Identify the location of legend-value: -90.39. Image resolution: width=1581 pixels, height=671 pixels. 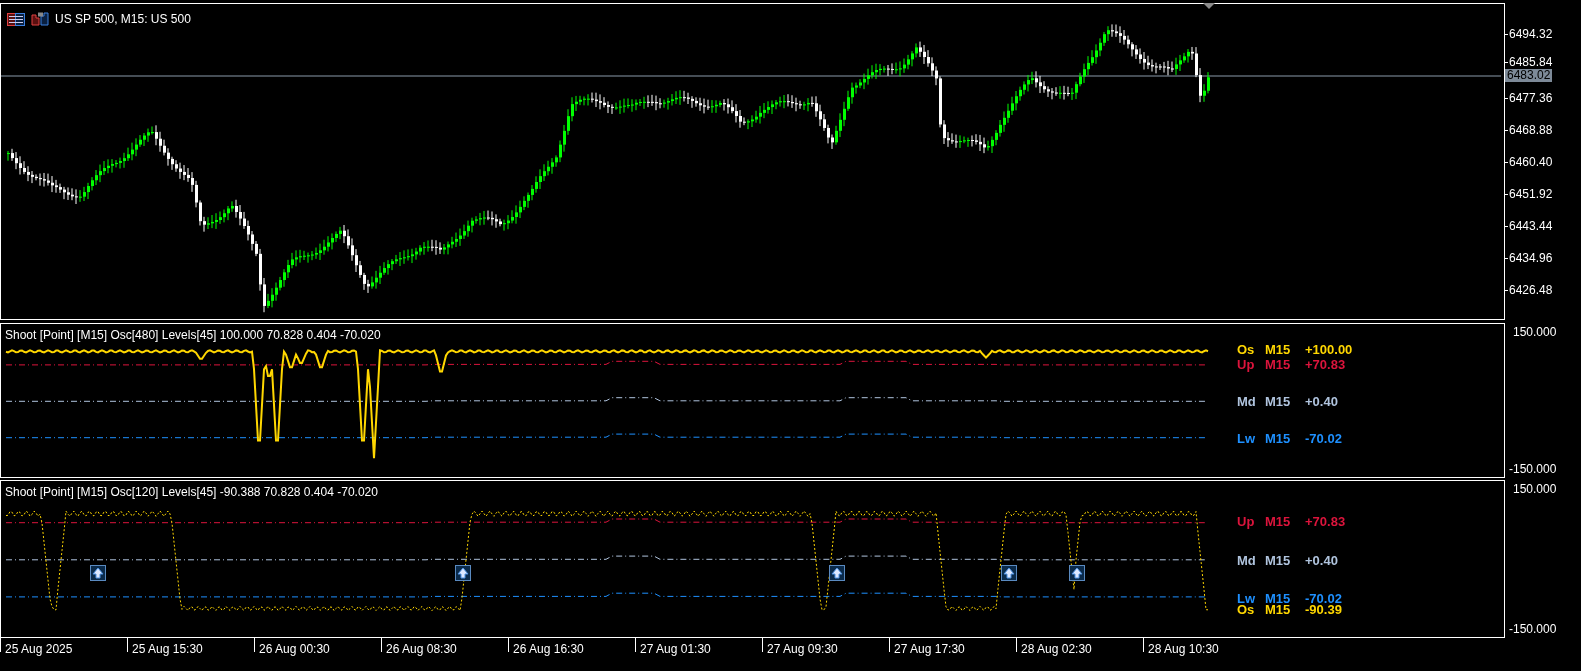
(1323, 609).